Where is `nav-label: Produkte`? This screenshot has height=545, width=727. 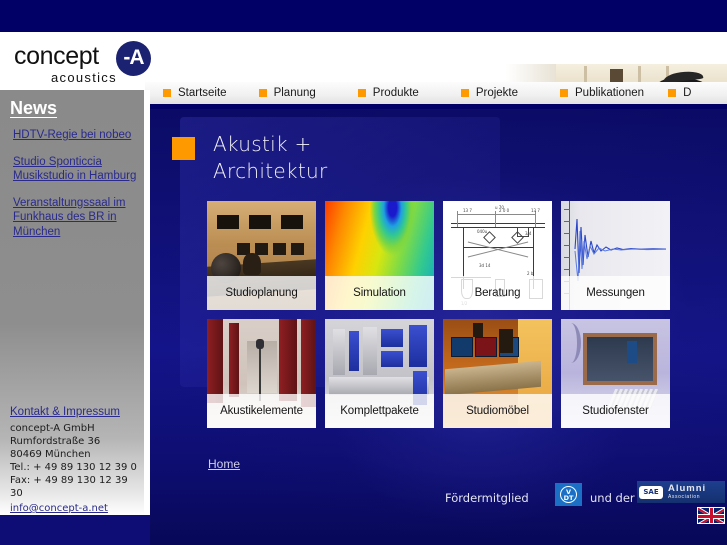
nav-label: Produkte is located at coordinates (395, 93).